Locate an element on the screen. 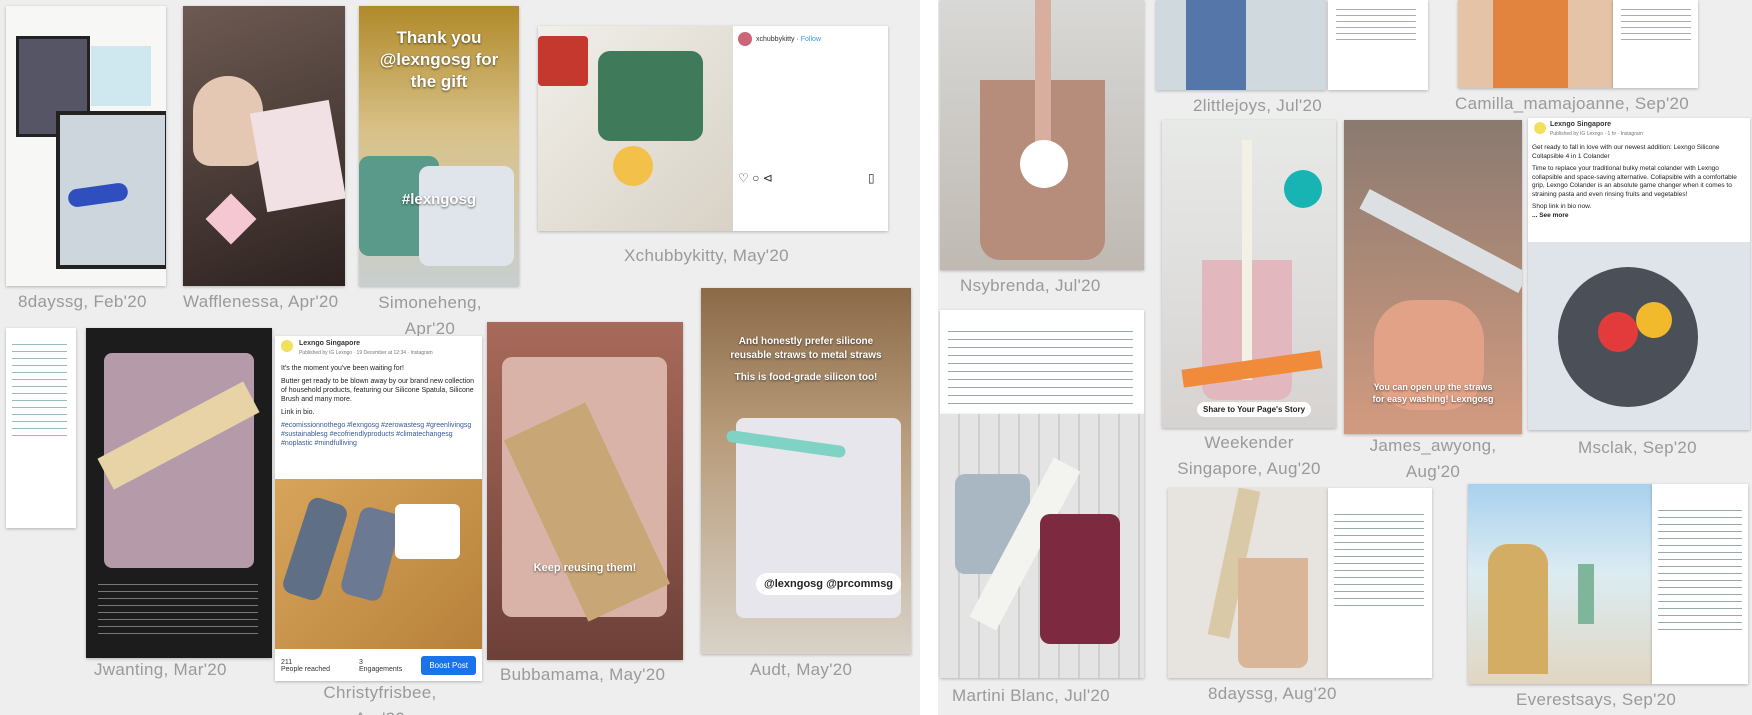 The width and height of the screenshot is (1752, 715). caption-8dayssg: 8dayssg, Feb'20 is located at coordinates (82, 301).